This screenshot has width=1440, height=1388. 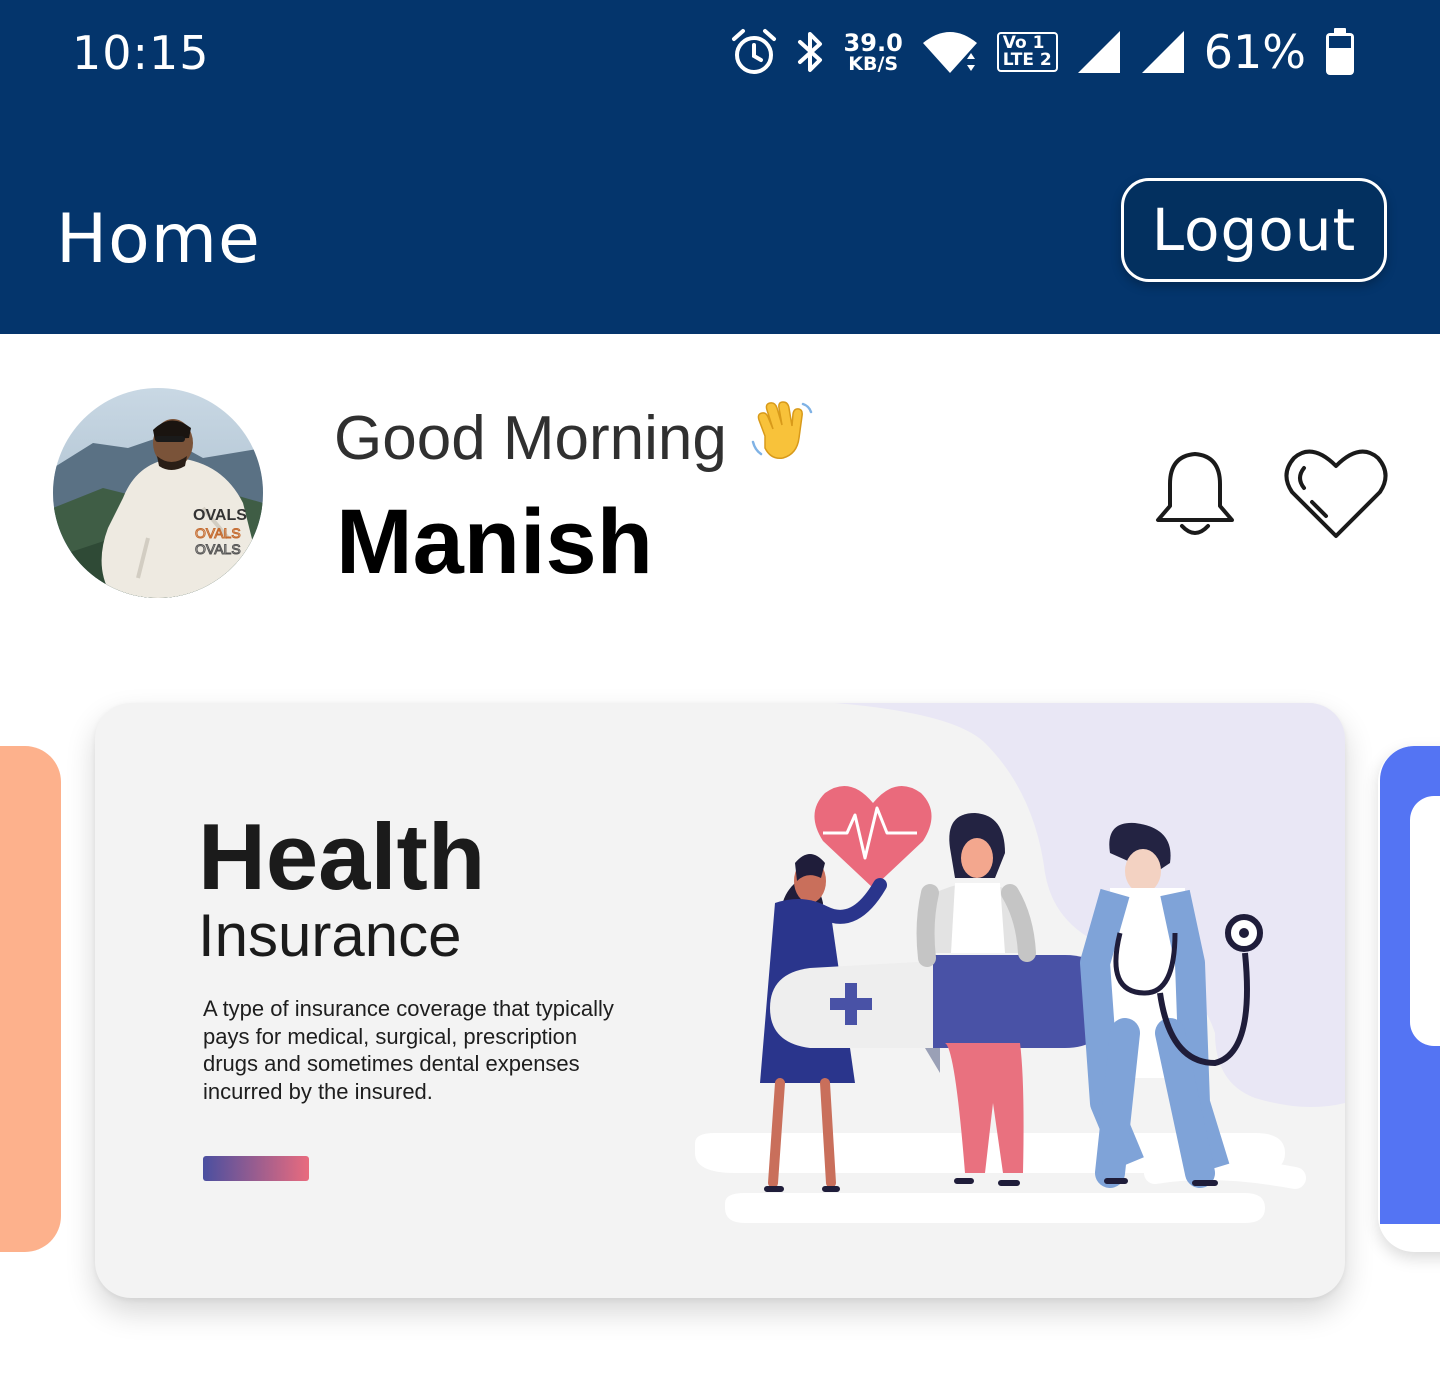 I want to click on page-title: Home, so click(x=158, y=239).